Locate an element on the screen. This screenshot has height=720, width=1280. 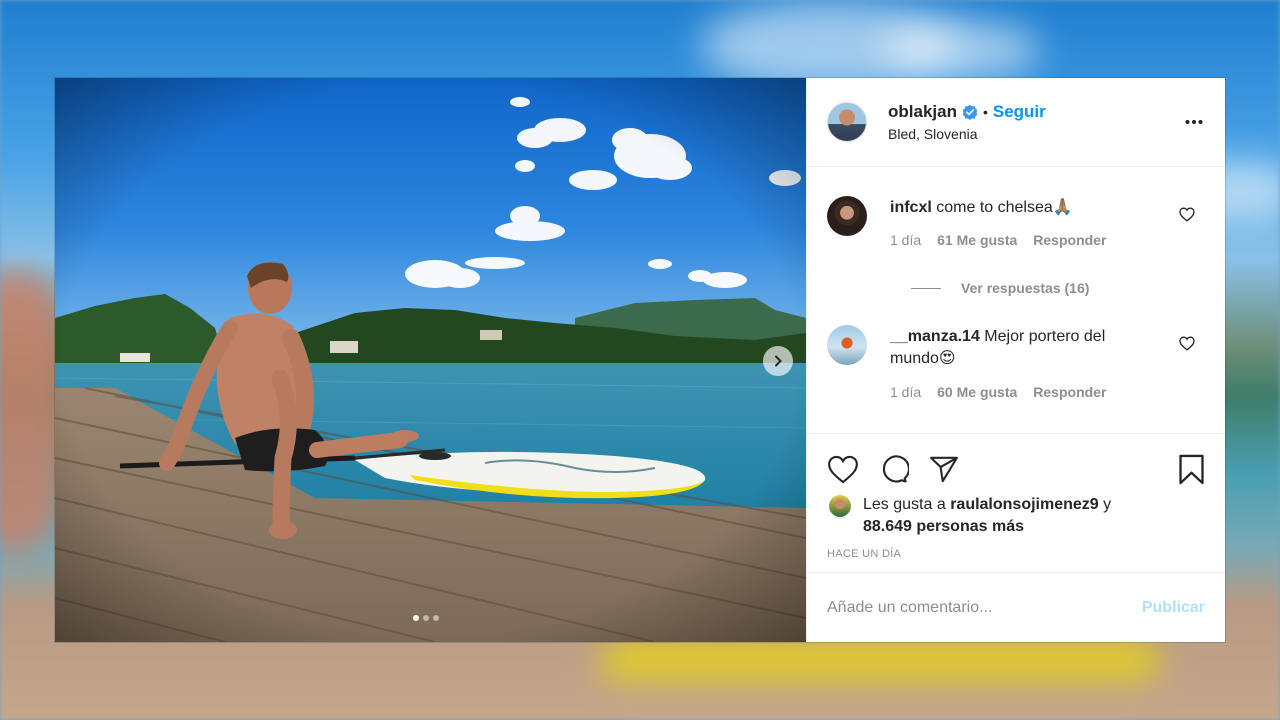
carousel-next-button is located at coordinates (778, 361).